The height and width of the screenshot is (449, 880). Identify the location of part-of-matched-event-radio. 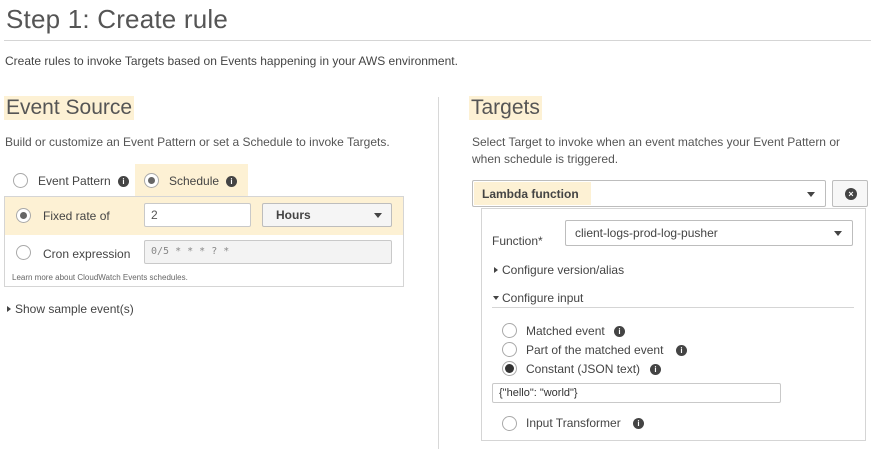
(509, 349).